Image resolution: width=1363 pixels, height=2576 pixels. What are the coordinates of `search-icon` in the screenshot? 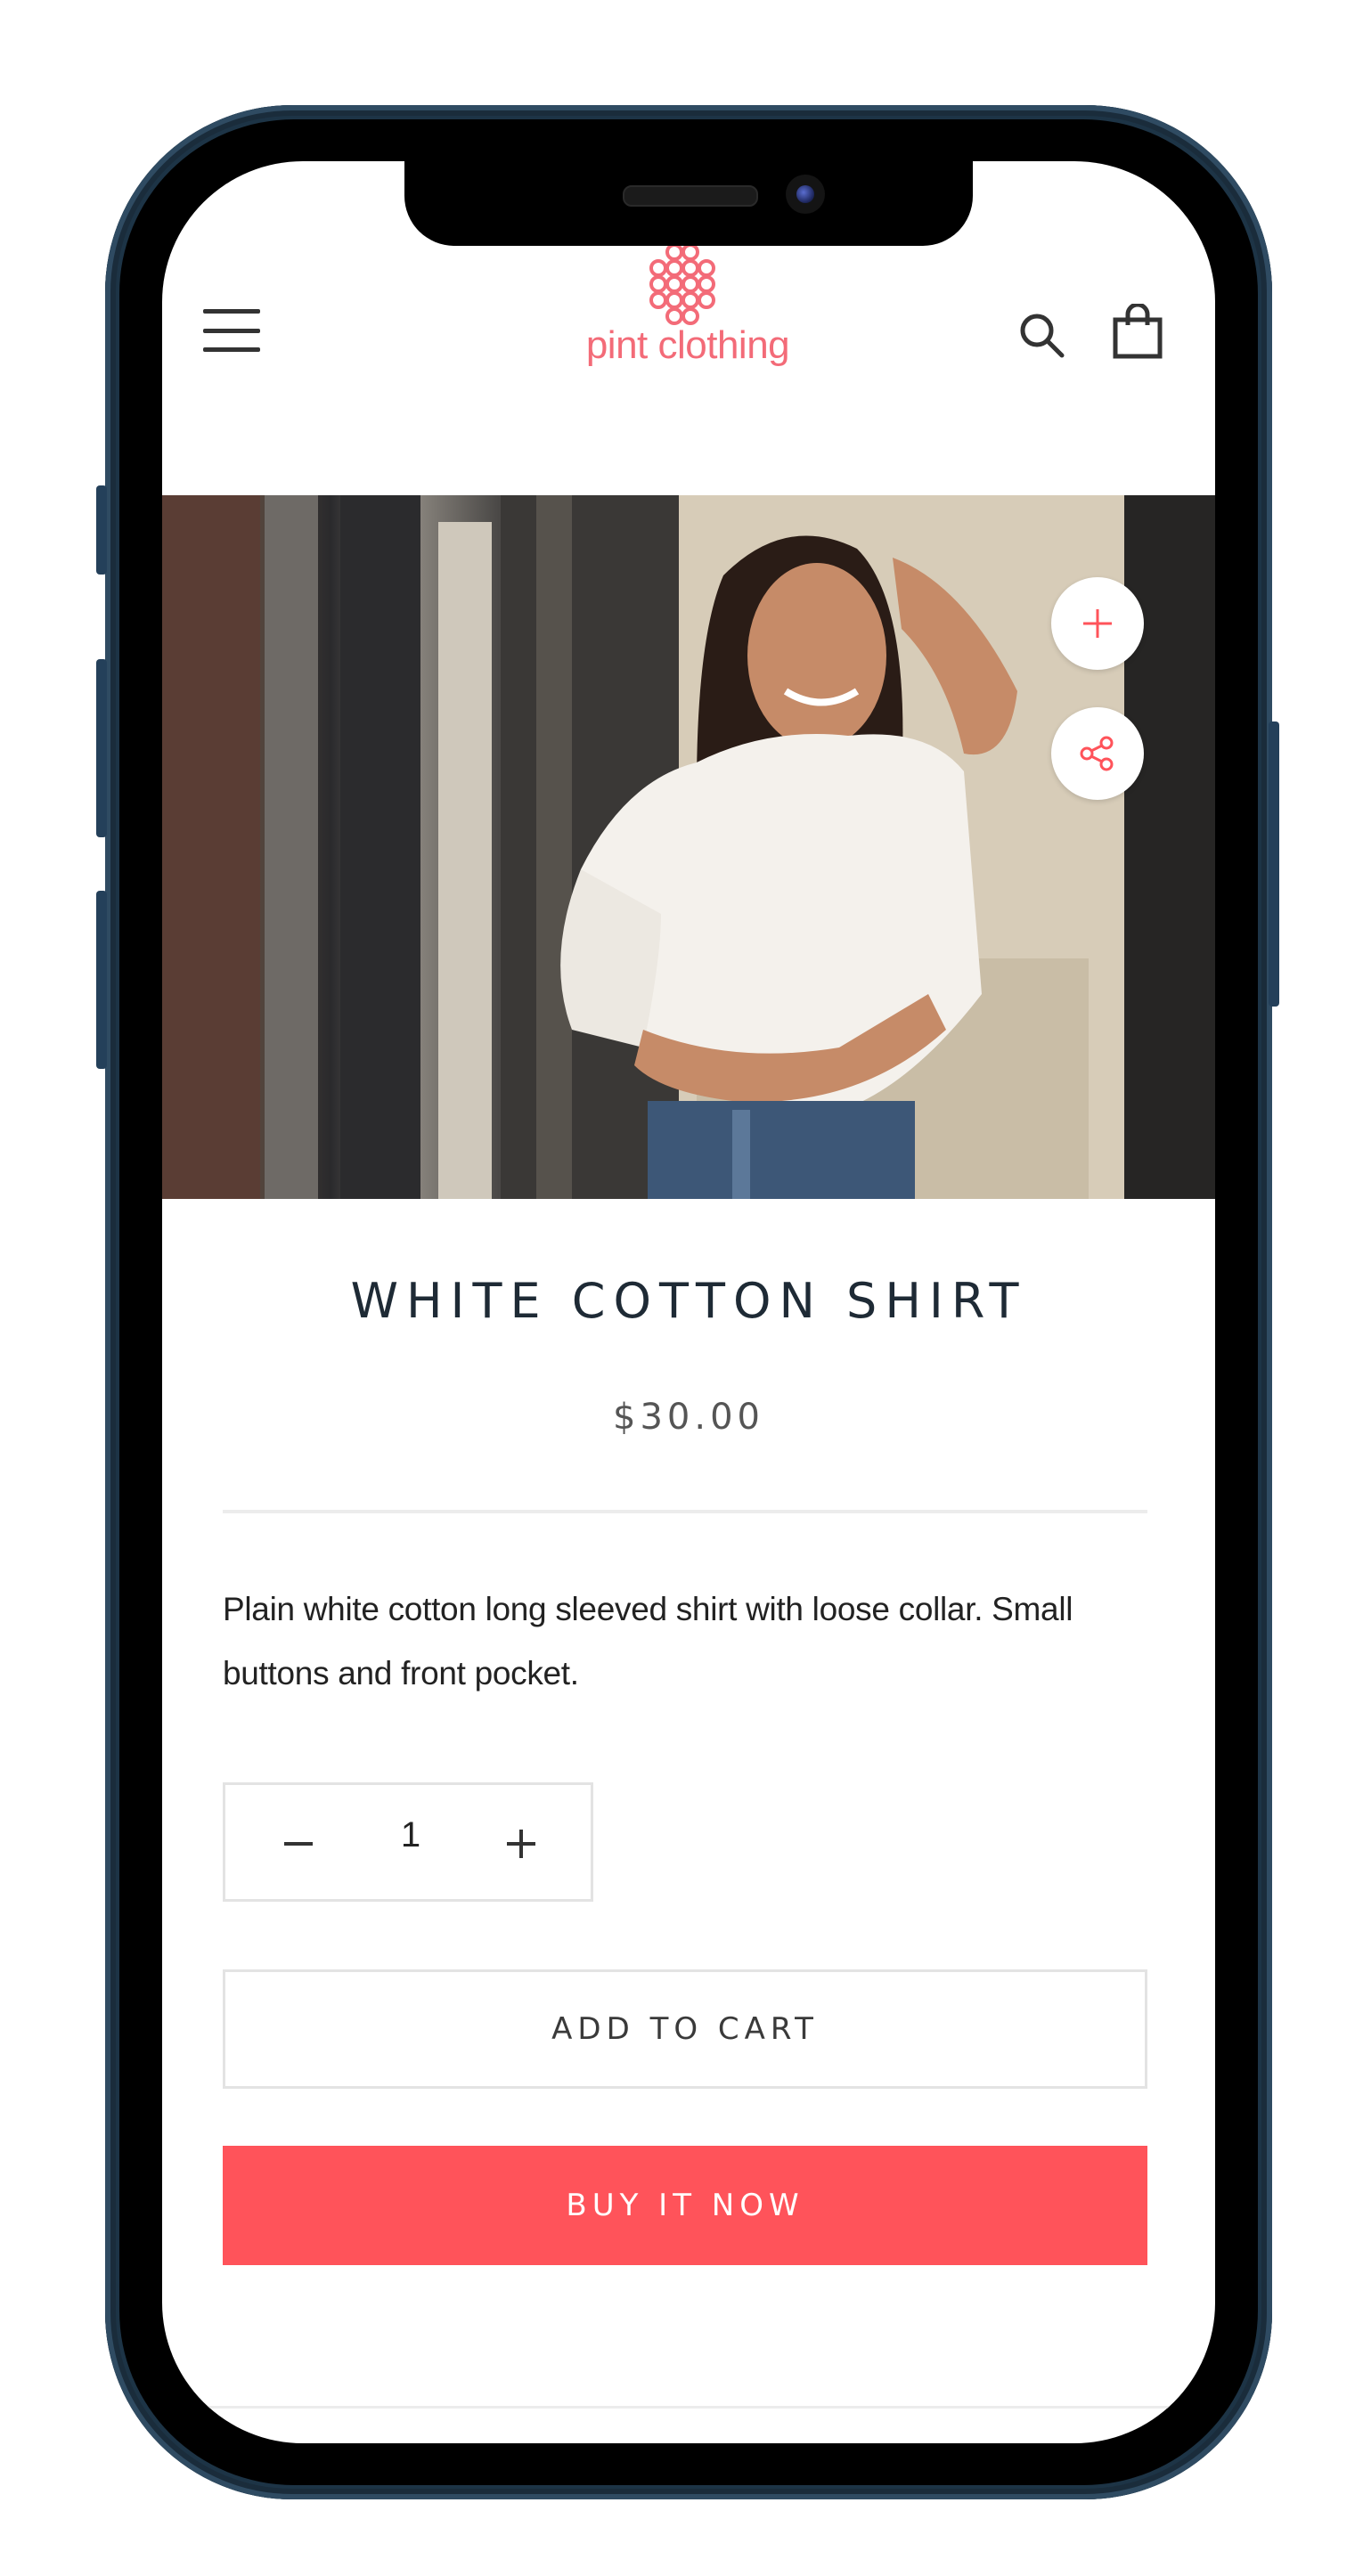 It's located at (1041, 335).